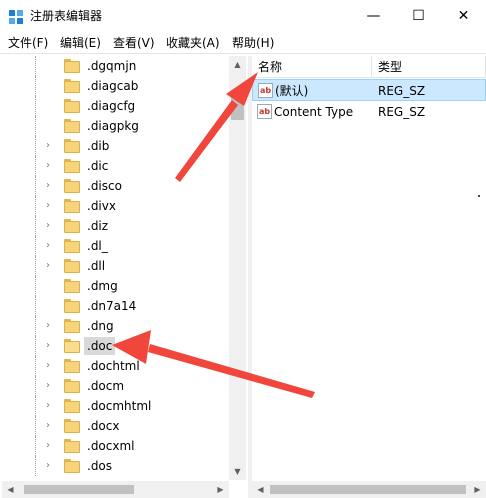 This screenshot has height=498, width=486. What do you see at coordinates (116, 266) in the screenshot?
I see `tree-item: › .dll` at bounding box center [116, 266].